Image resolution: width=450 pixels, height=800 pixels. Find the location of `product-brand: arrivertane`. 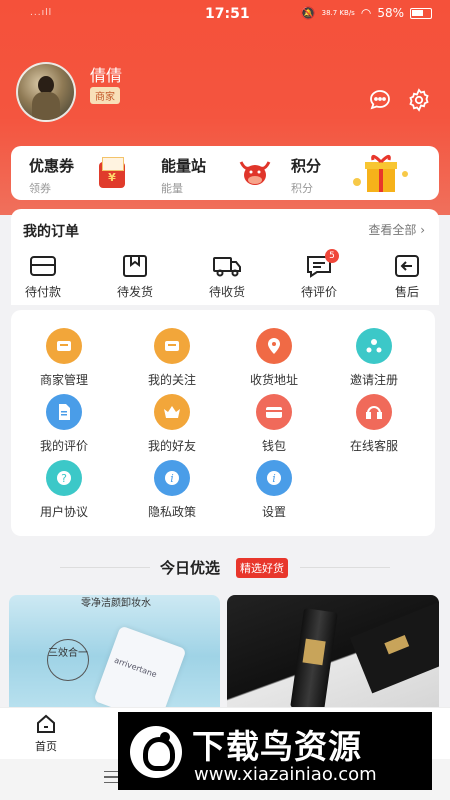

product-brand: arrivertane is located at coordinates (136, 667).